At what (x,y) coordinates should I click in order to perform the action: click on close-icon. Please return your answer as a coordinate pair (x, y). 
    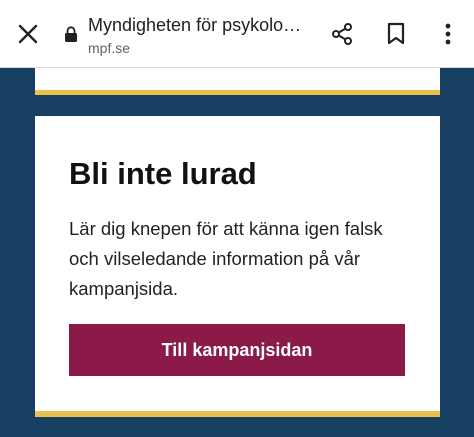
    Looking at the image, I should click on (28, 34).